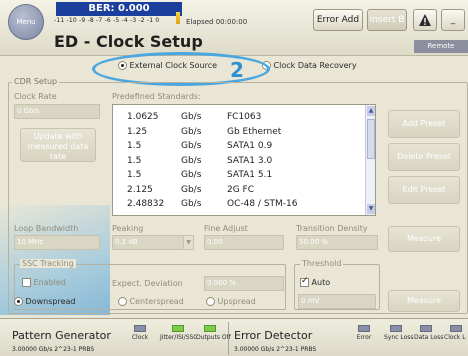 The image size is (468, 356). What do you see at coordinates (424, 190) in the screenshot?
I see `edit-preset-button: Edit Preset` at bounding box center [424, 190].